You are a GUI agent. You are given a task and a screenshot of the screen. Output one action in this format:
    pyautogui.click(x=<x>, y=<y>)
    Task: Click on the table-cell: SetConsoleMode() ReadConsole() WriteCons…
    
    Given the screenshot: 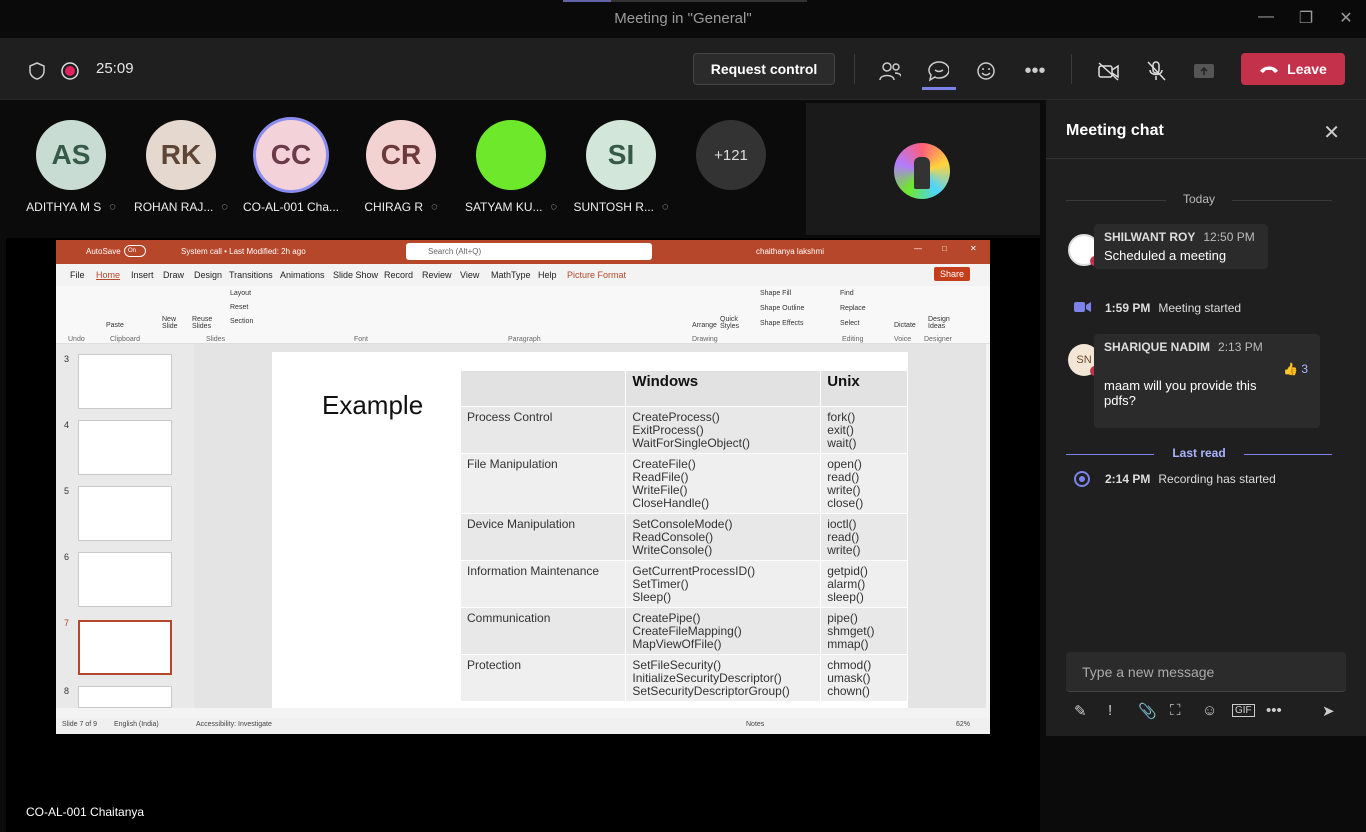 What is the action you would take?
    pyautogui.click(x=723, y=537)
    